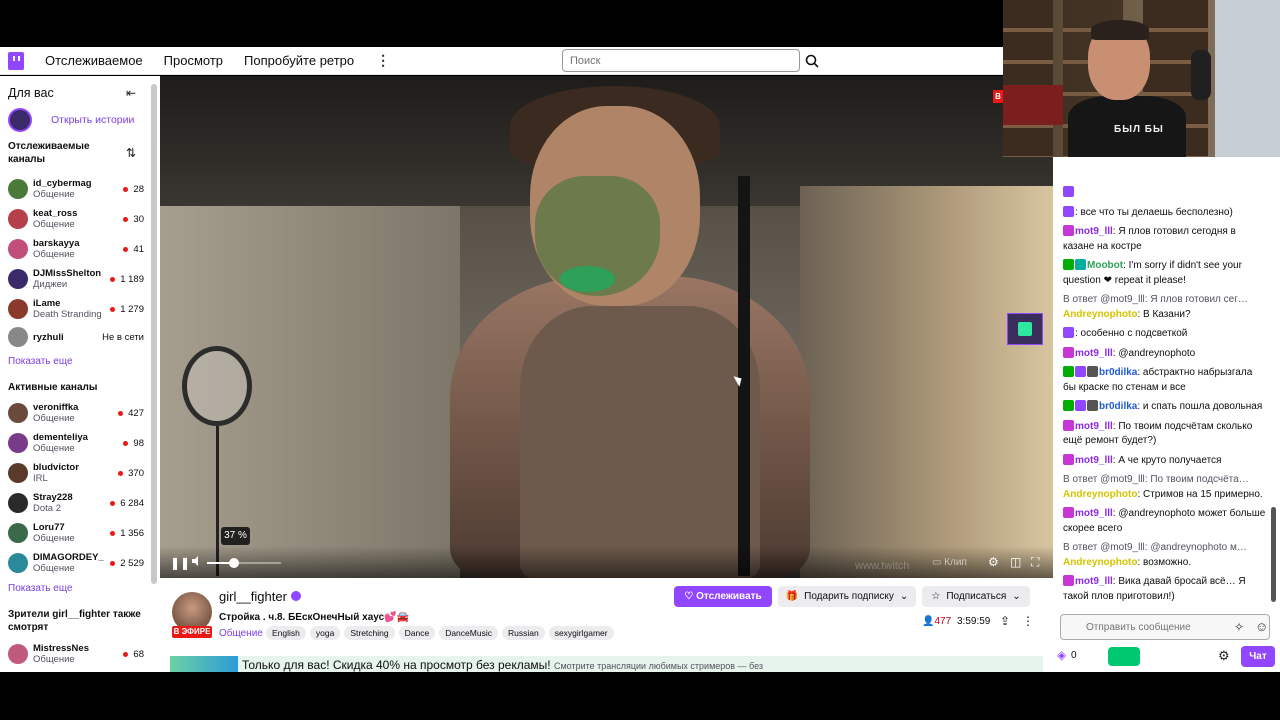  Describe the element at coordinates (241, 633) in the screenshot. I see `stream-category: Общение` at that location.